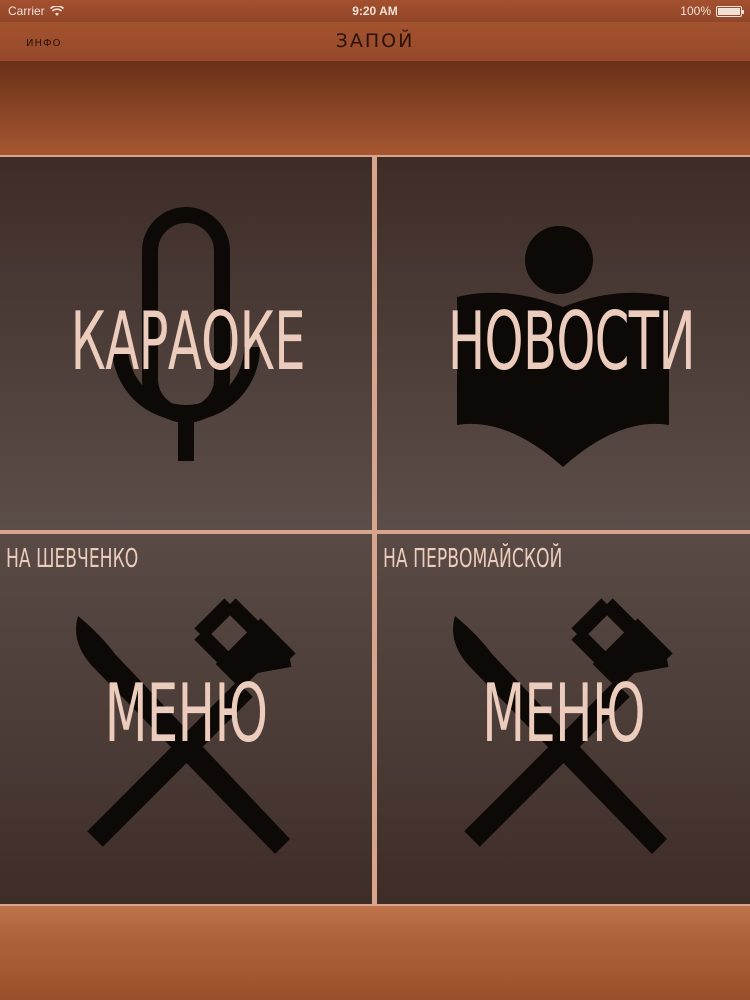  I want to click on top-banner, so click(375, 108).